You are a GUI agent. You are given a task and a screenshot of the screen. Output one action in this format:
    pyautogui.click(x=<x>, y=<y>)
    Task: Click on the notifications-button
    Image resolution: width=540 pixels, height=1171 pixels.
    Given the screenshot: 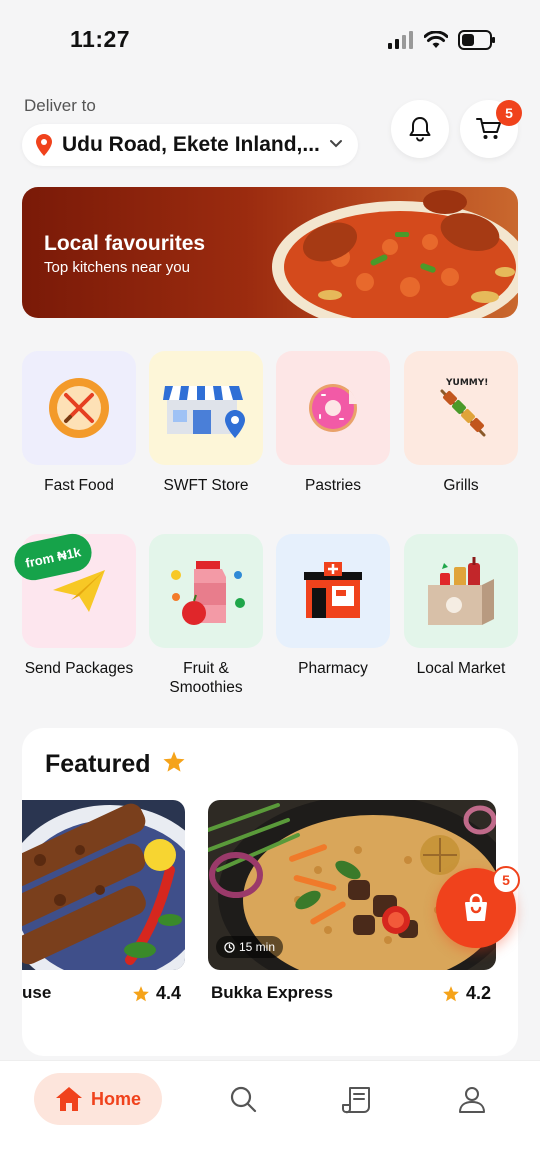 What is the action you would take?
    pyautogui.click(x=420, y=129)
    